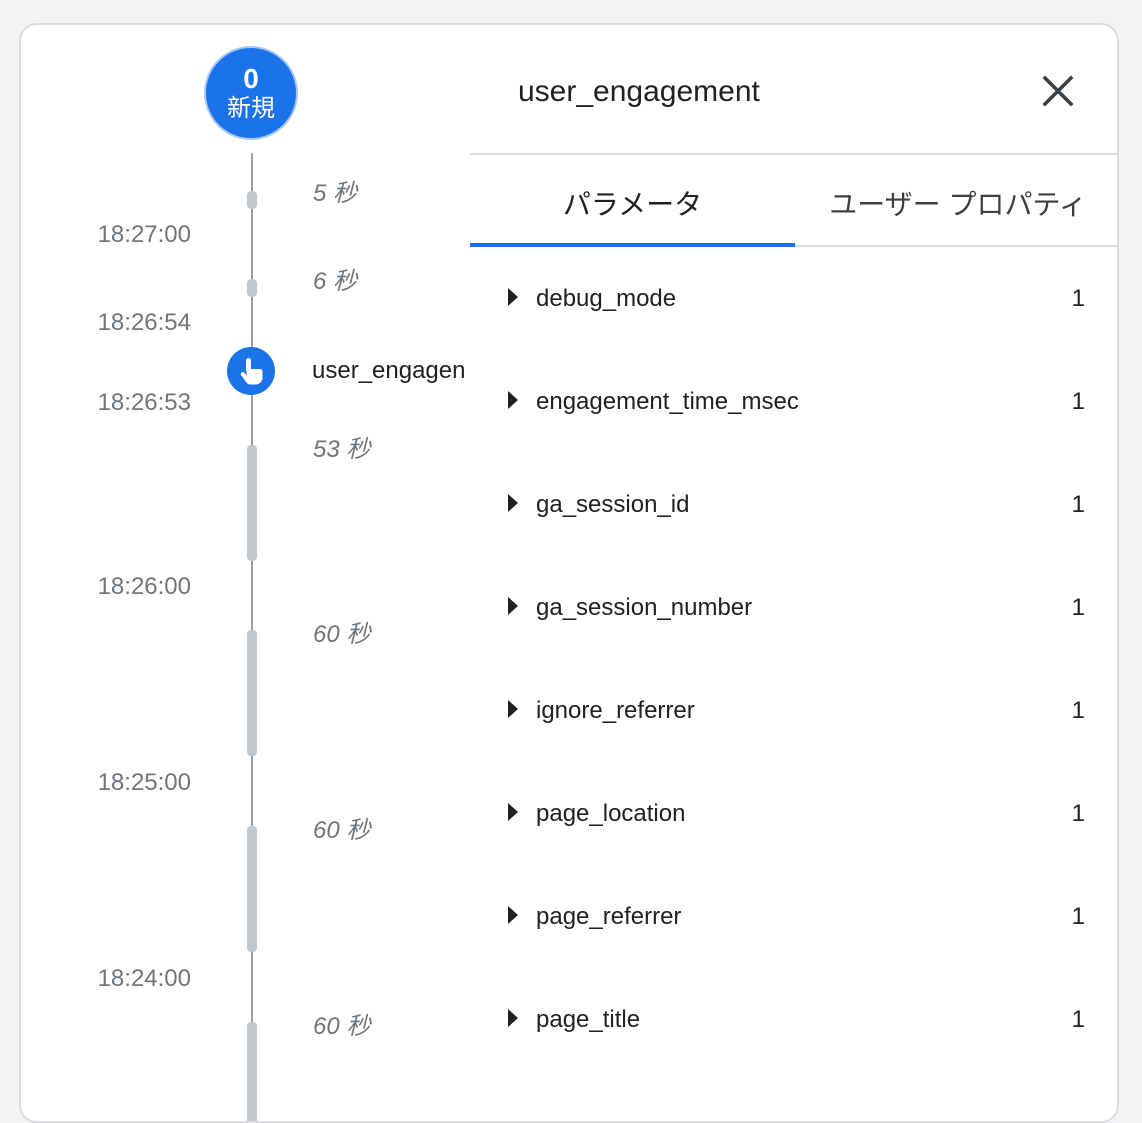 Image resolution: width=1142 pixels, height=1123 pixels. What do you see at coordinates (144, 586) in the screenshot?
I see `timeline-time: 18:26:00` at bounding box center [144, 586].